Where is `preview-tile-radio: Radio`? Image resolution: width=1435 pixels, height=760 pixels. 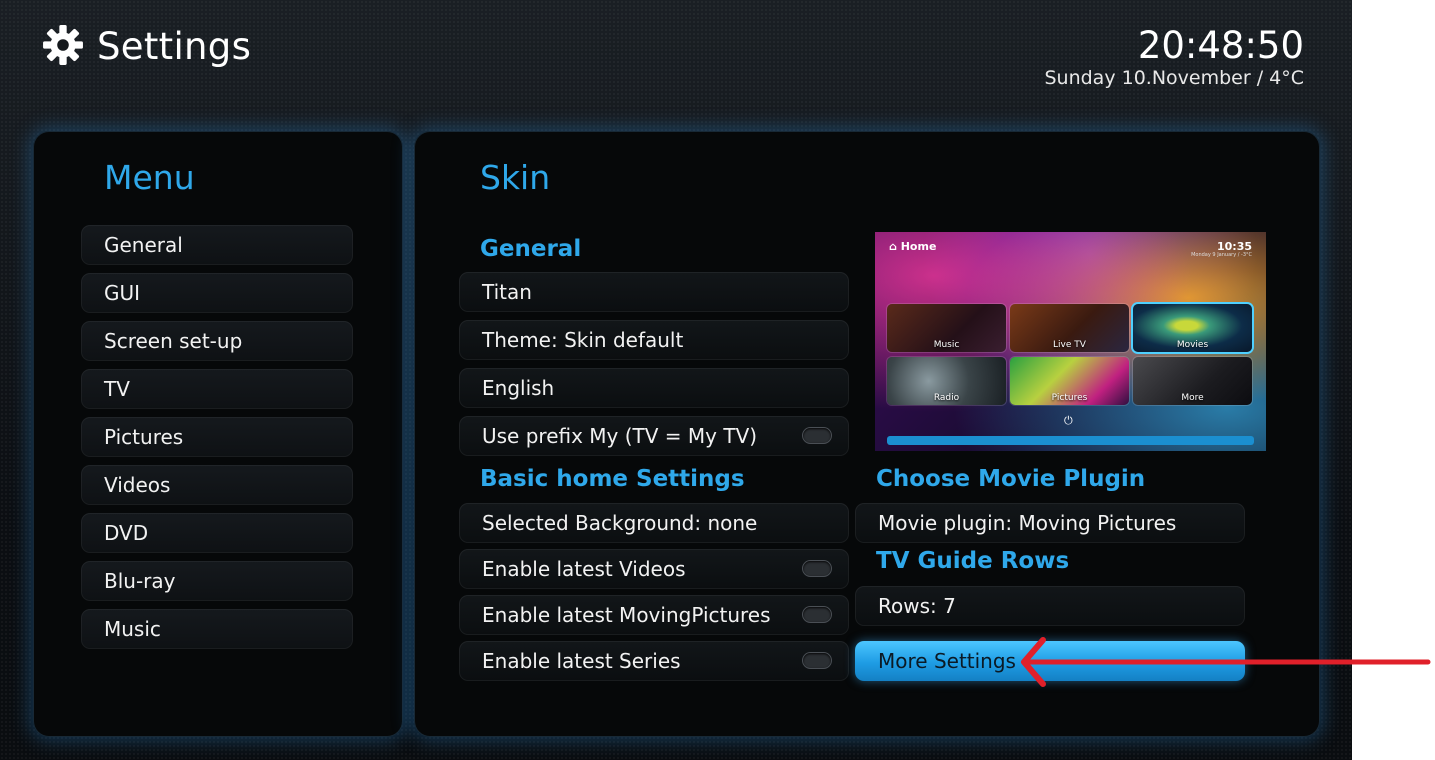
preview-tile-radio: Radio is located at coordinates (946, 381).